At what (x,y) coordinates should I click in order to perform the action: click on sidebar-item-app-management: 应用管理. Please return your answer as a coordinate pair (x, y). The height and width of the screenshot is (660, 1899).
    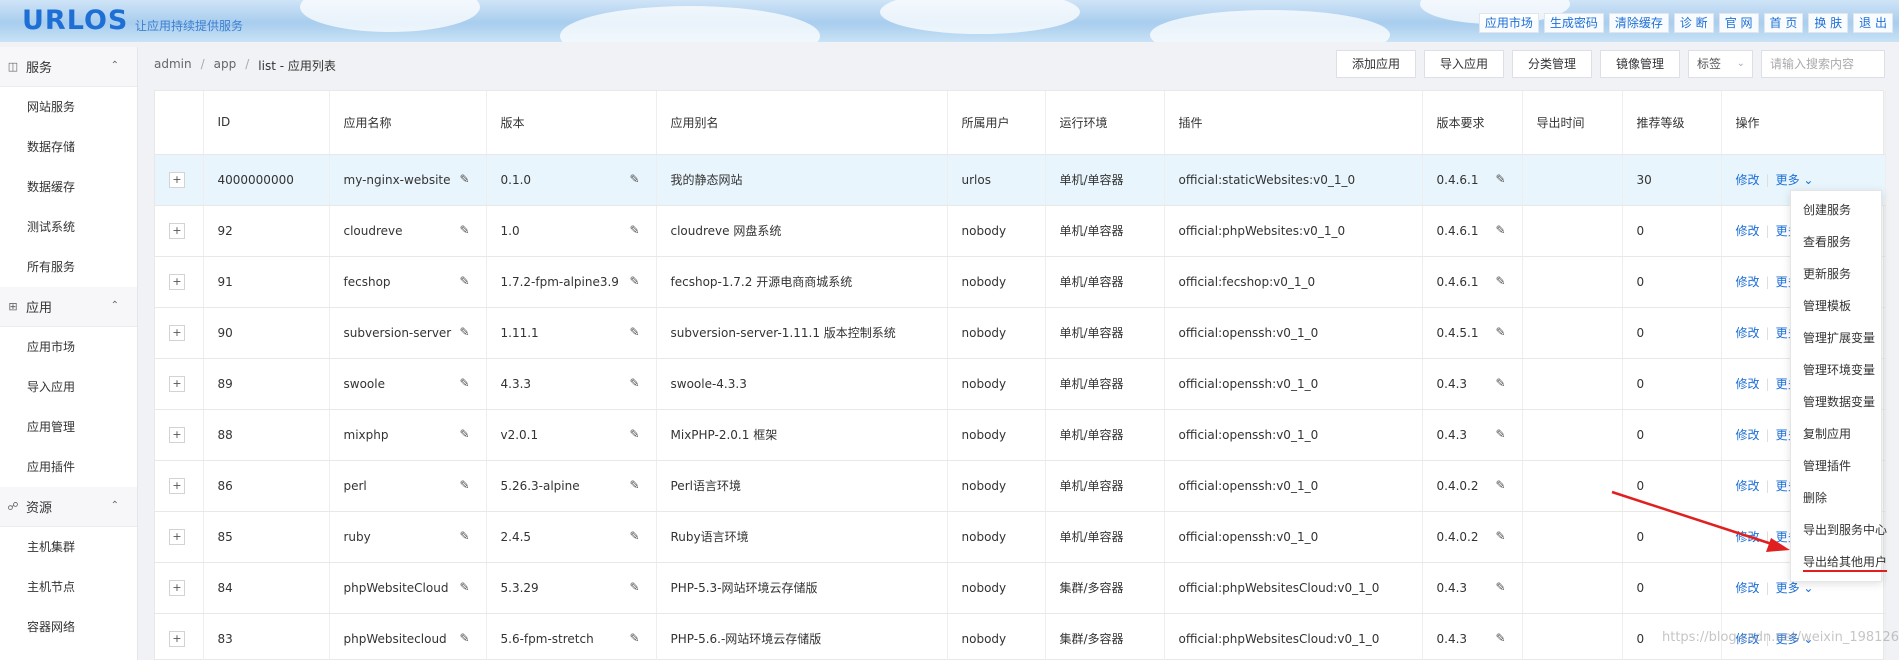
    Looking at the image, I should click on (68, 427).